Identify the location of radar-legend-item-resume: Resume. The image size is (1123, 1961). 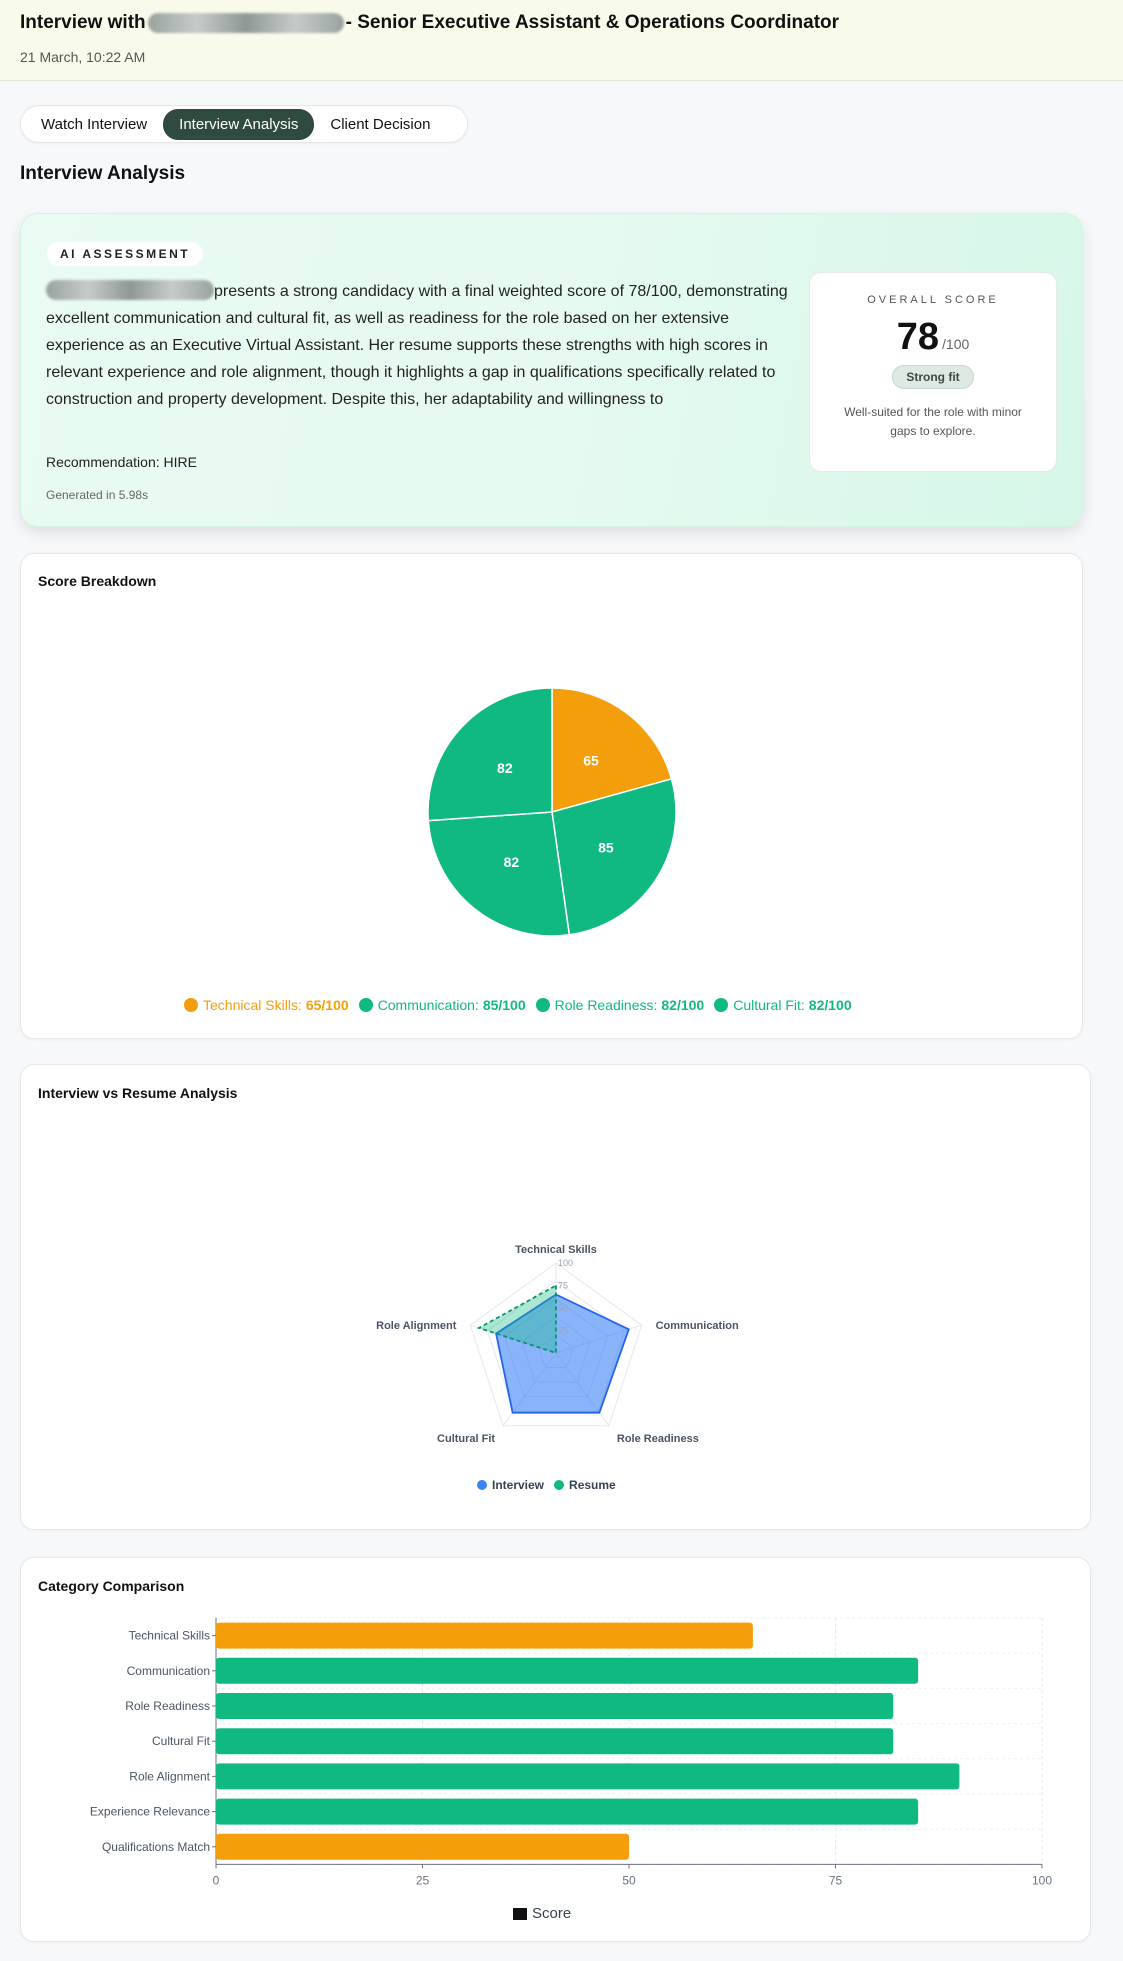
(585, 1485).